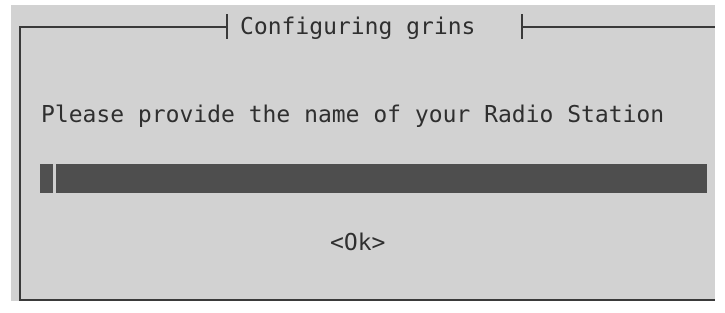  Describe the element at coordinates (20, 163) in the screenshot. I see `dialog-frame-left` at that location.